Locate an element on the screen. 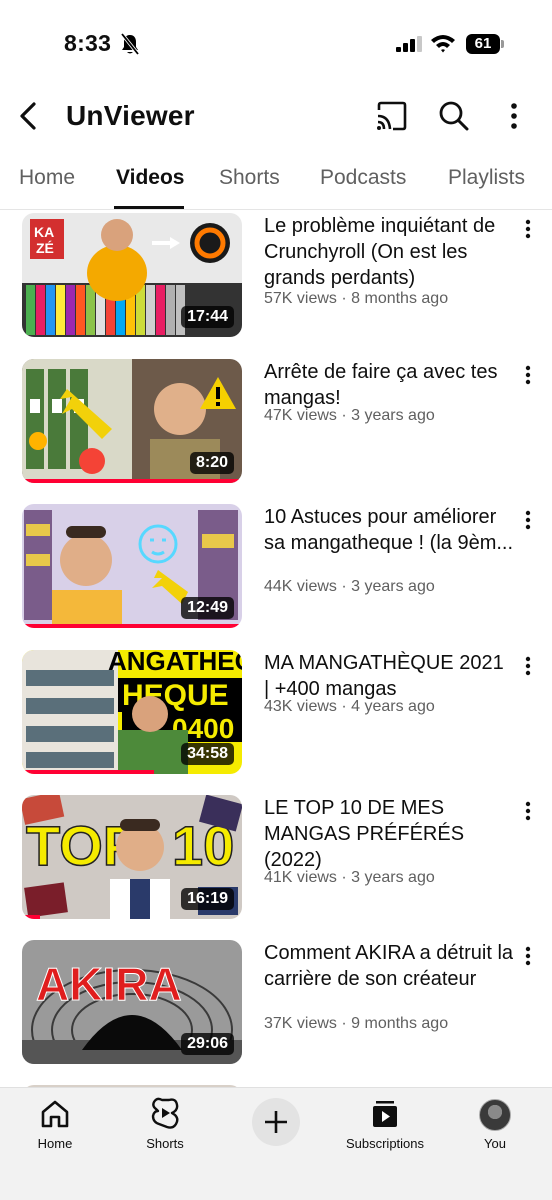 This screenshot has width=552, height=1200. search-icon is located at coordinates (454, 116).